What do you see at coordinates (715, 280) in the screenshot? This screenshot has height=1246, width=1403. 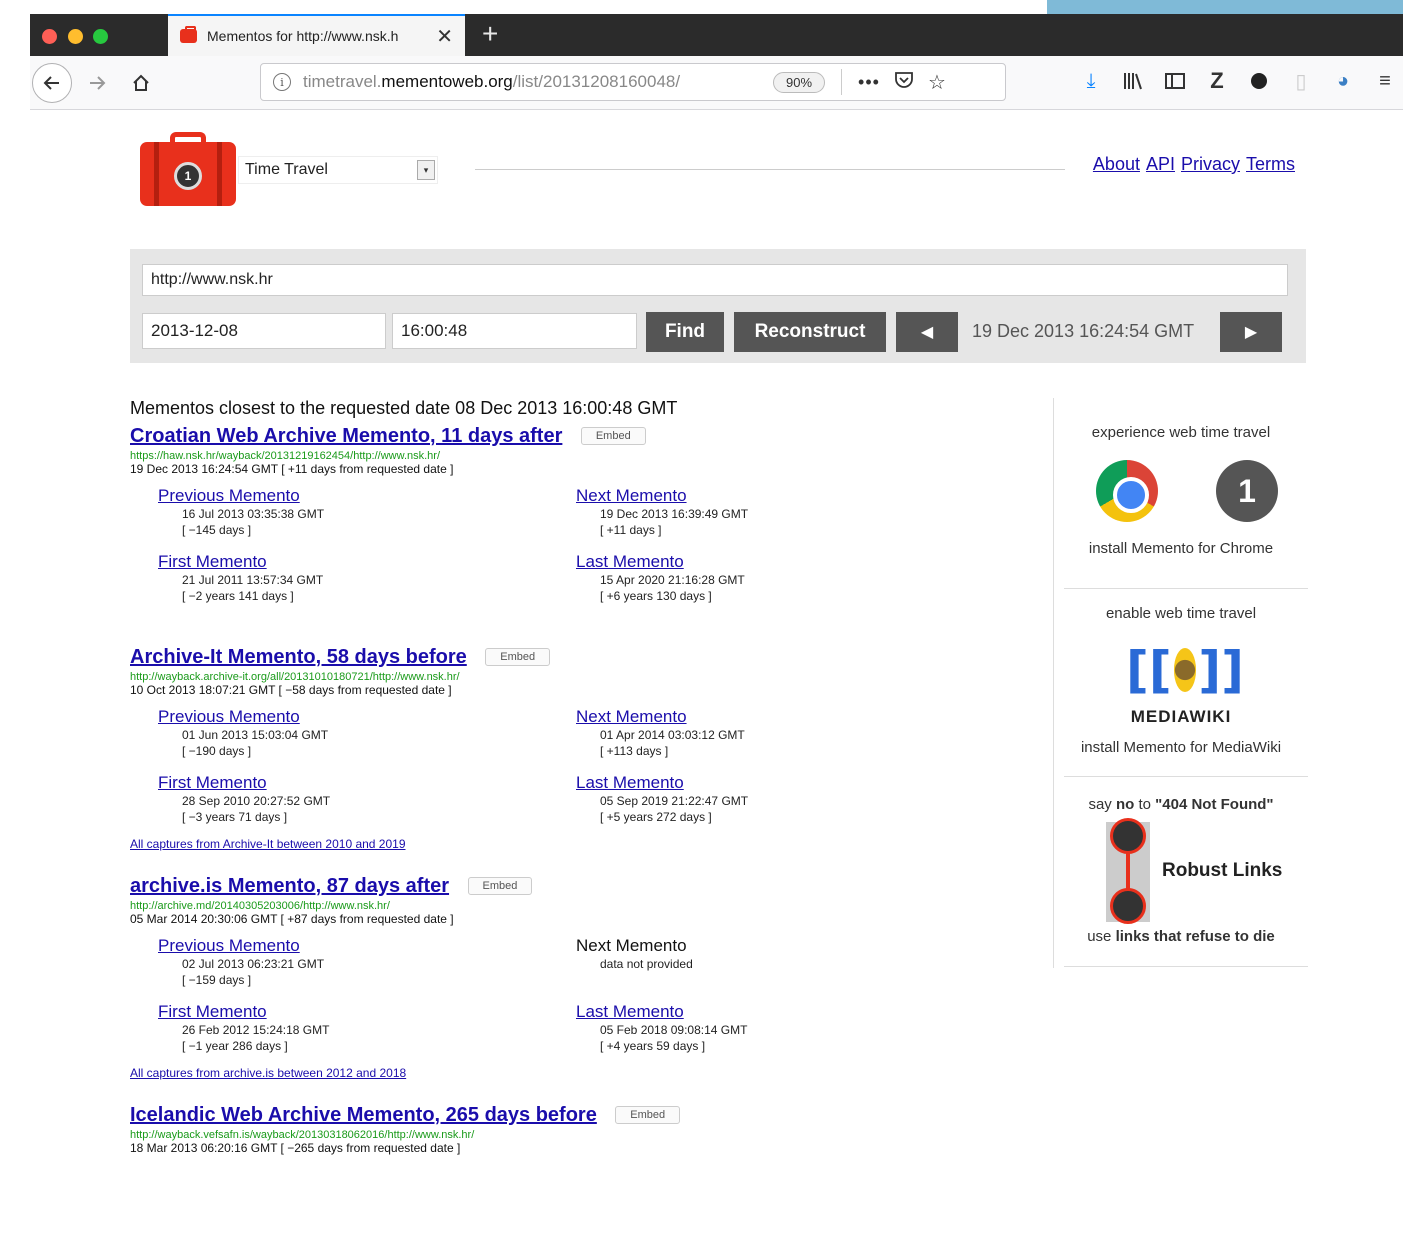 I see `url-input: http://www.nsk.hr` at bounding box center [715, 280].